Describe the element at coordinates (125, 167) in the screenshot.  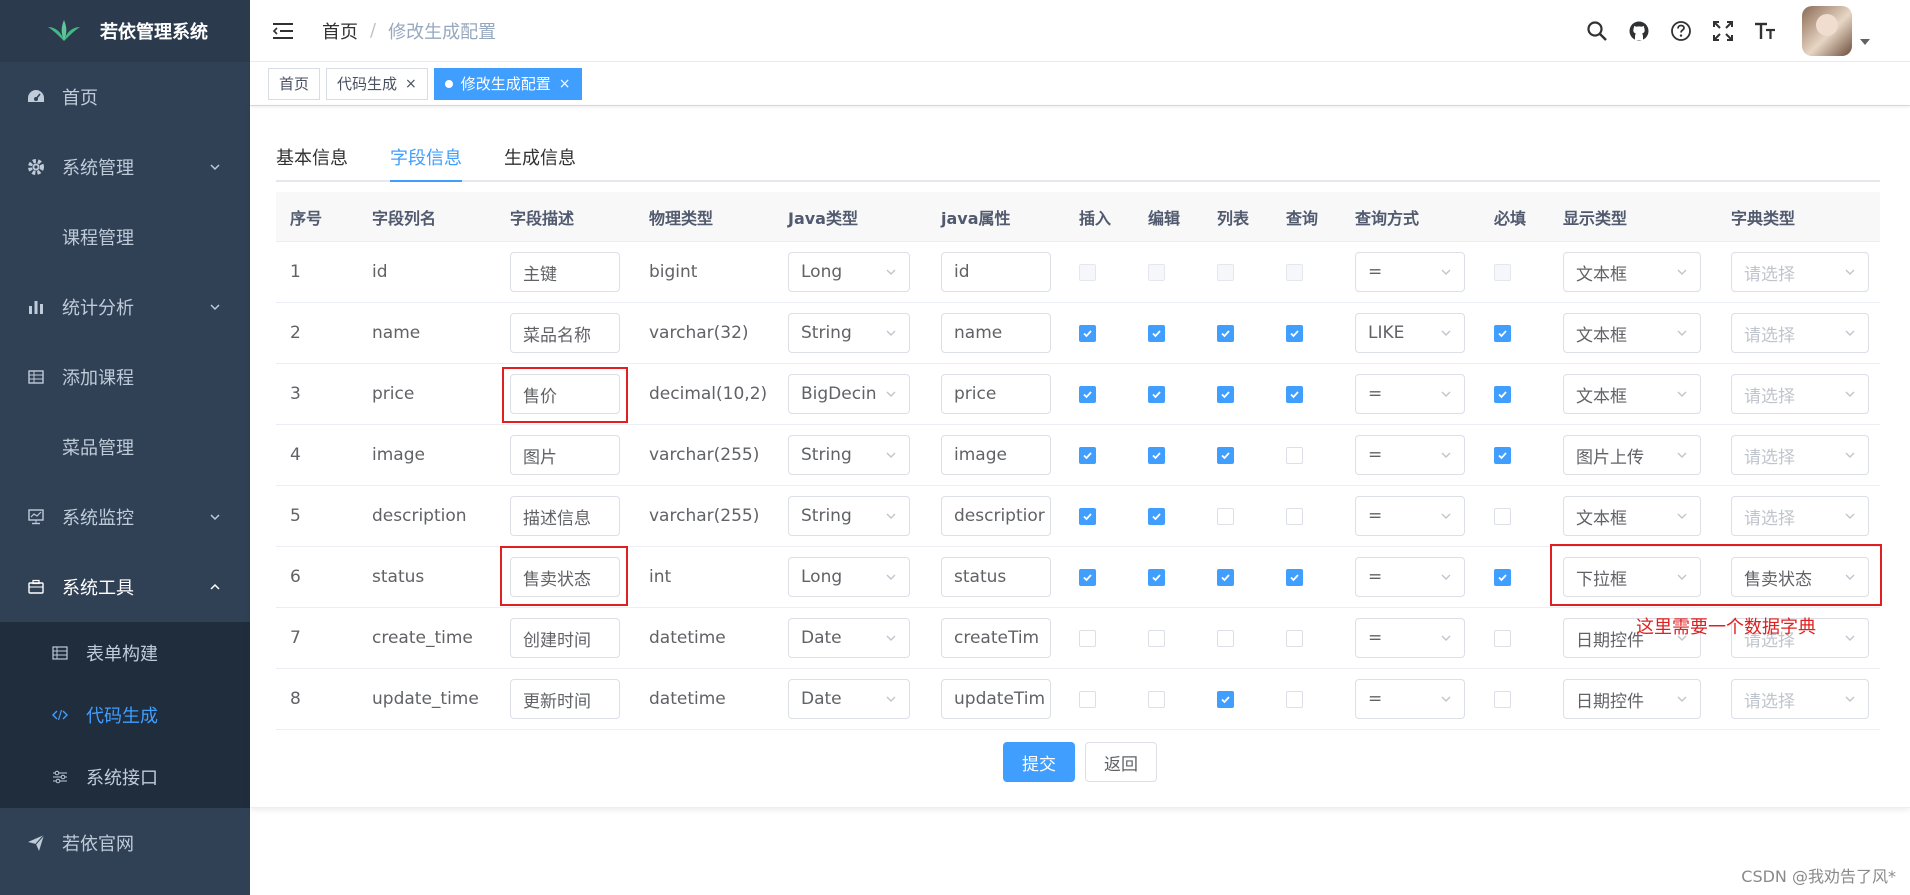
I see `sidebar-item-system-manage: 系统管理` at that location.